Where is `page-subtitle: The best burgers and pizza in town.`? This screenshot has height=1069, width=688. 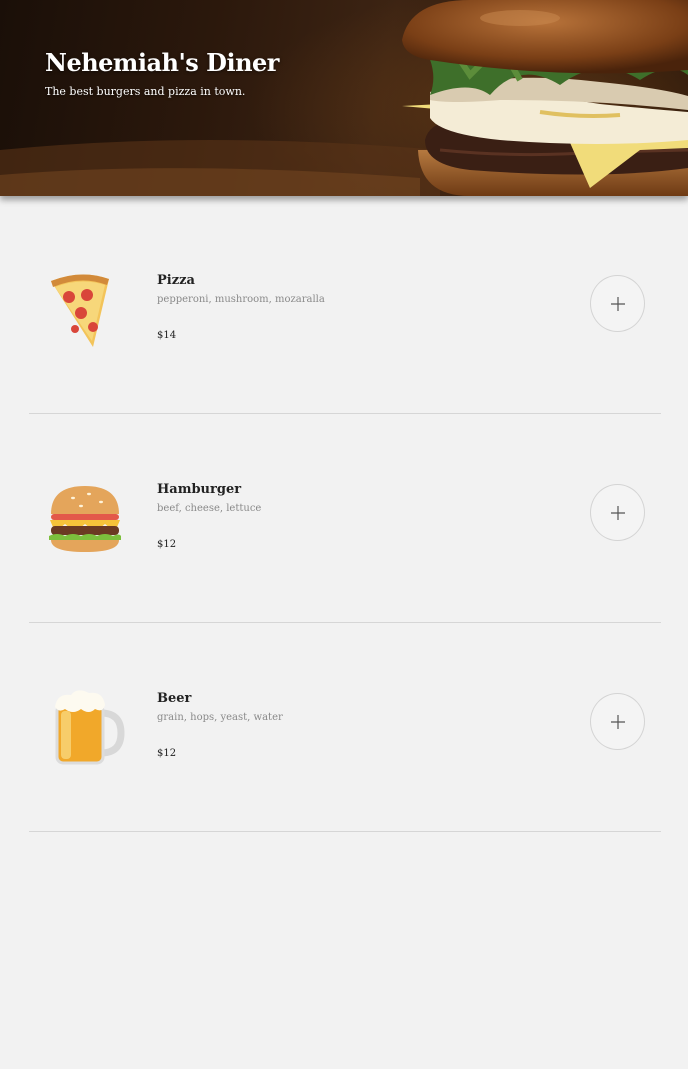 page-subtitle: The best burgers and pizza in town. is located at coordinates (145, 91).